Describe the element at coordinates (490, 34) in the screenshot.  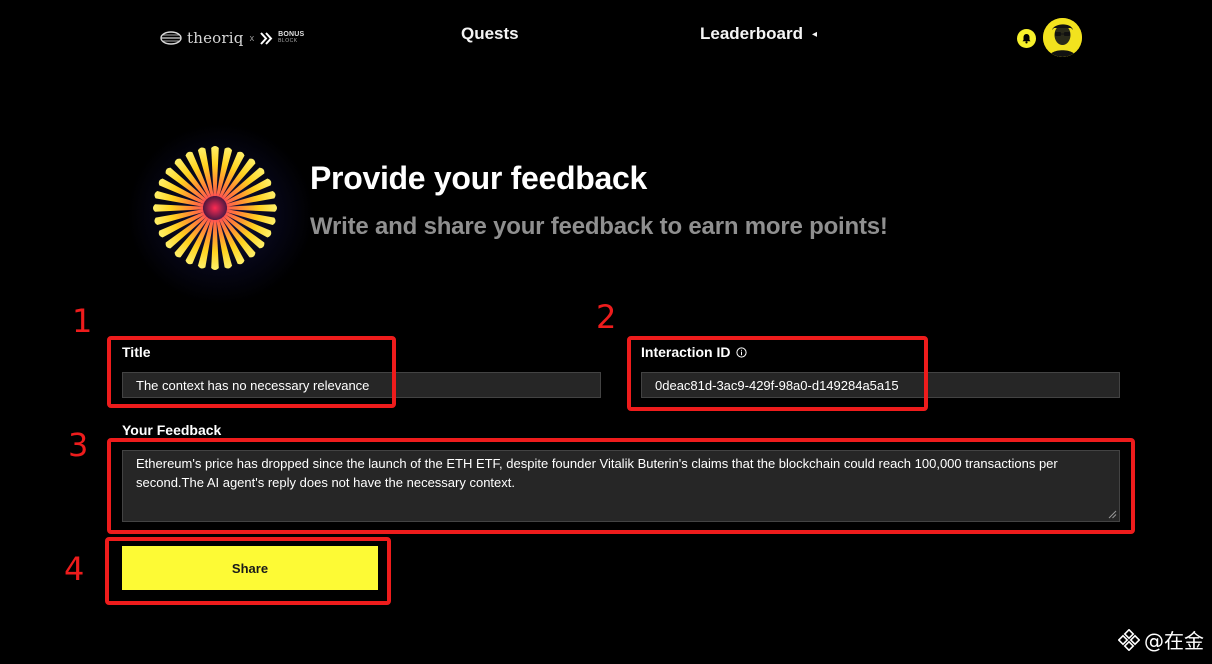
I see `nav-quests-link: Quests` at that location.